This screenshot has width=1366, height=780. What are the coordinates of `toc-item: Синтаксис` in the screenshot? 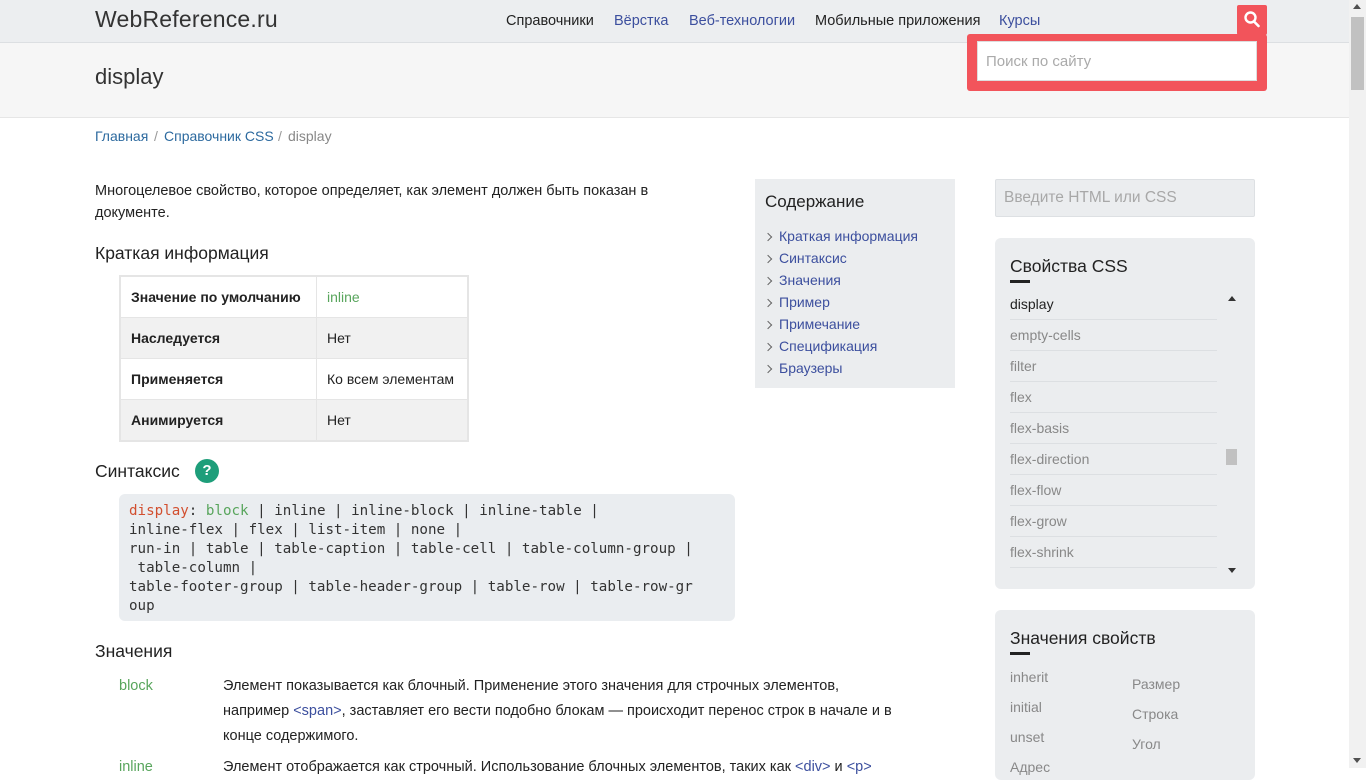 It's located at (805, 258).